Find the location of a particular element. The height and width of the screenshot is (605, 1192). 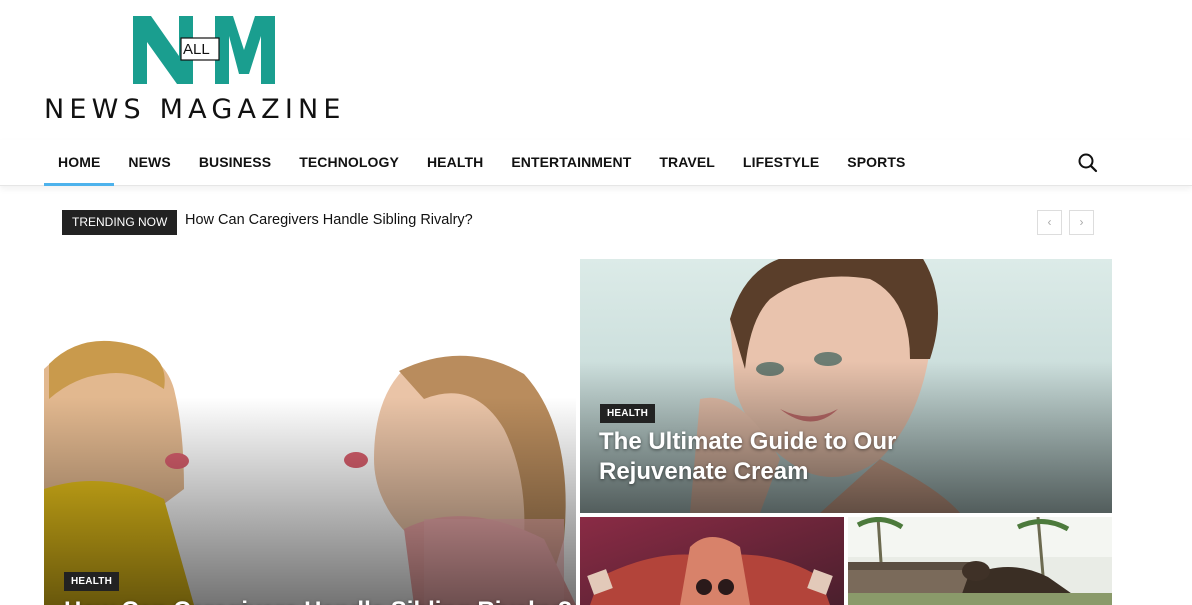

trending-badge: TRENDING NOW is located at coordinates (120, 222).